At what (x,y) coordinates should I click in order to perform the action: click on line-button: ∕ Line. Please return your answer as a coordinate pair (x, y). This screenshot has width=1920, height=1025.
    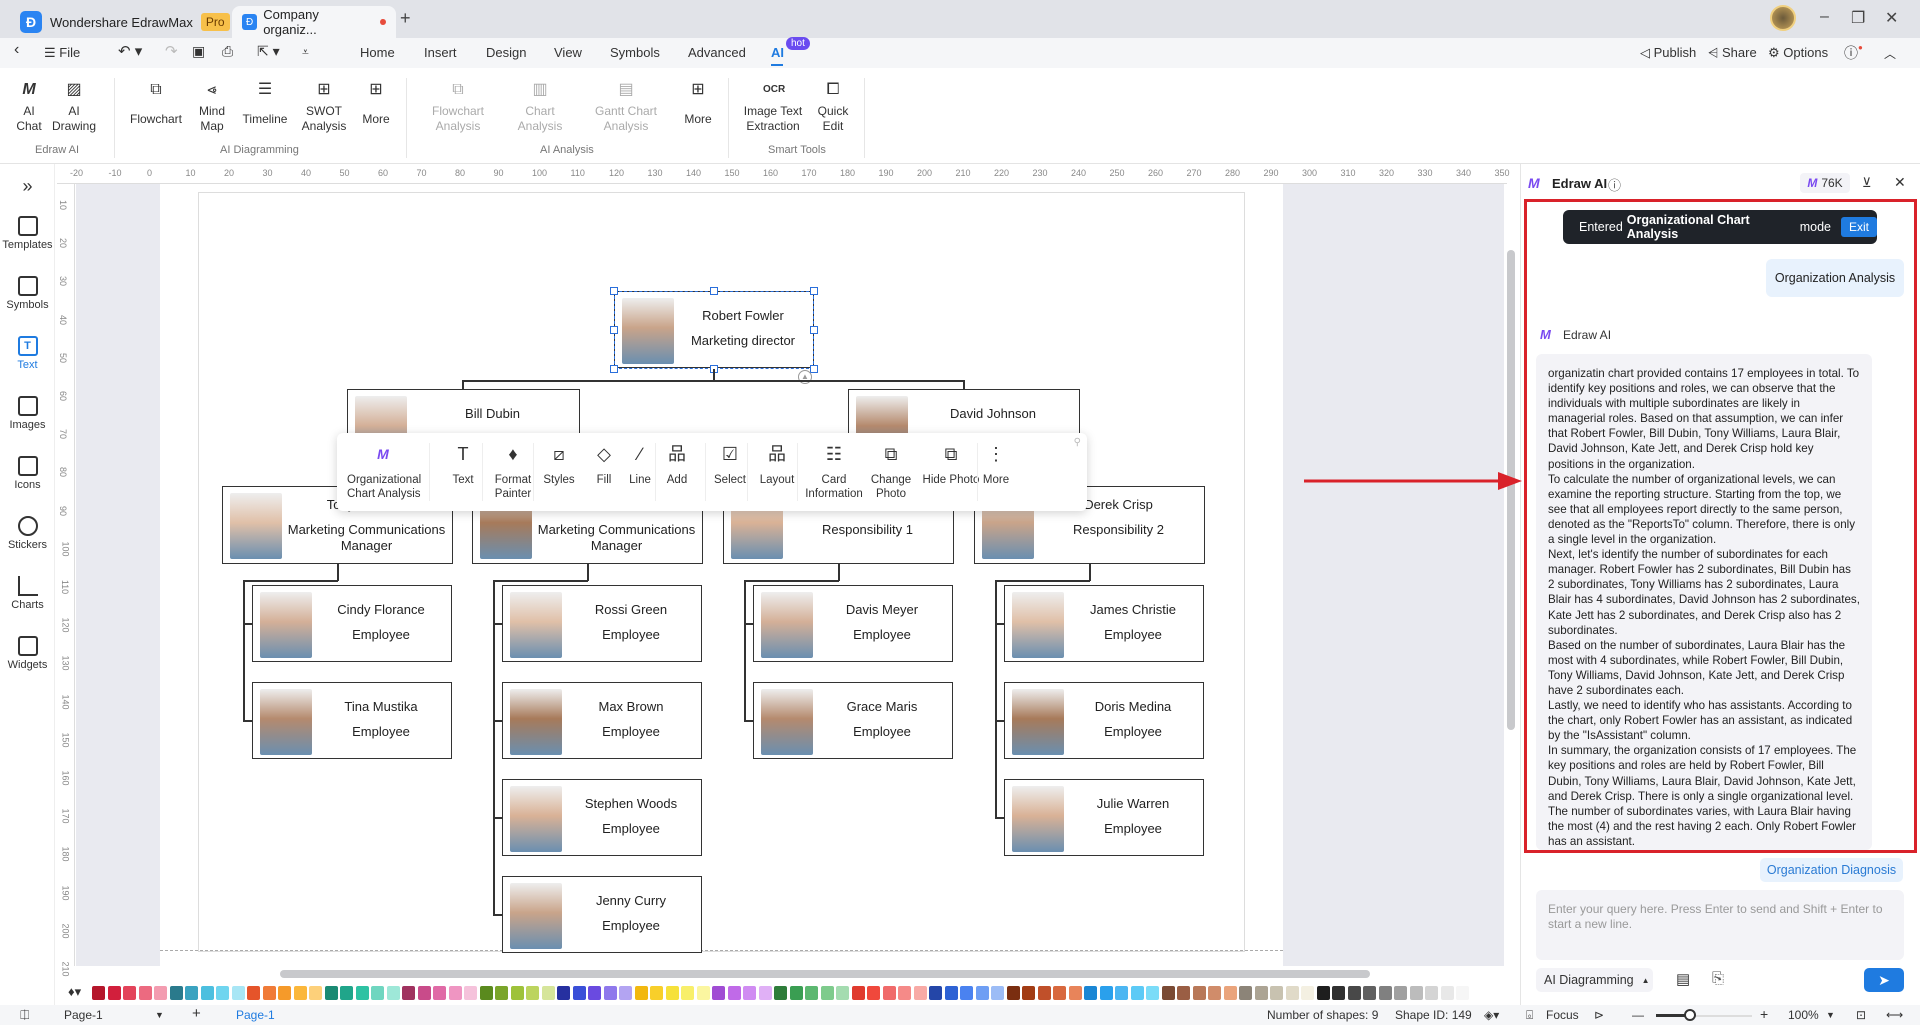
    Looking at the image, I should click on (640, 465).